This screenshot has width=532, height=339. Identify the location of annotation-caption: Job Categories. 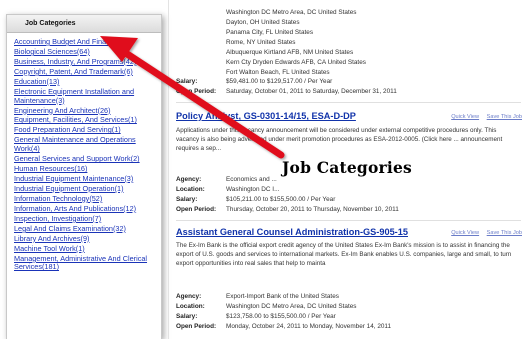
(347, 167).